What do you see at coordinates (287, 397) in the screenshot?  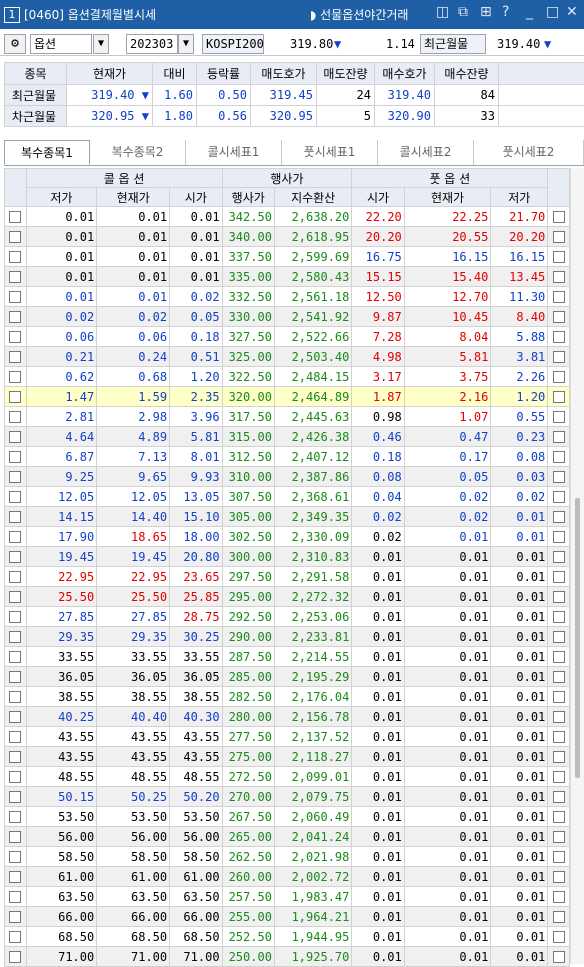 I see `table-row: 1.471.592.35320.002,464.891.872.161.20` at bounding box center [287, 397].